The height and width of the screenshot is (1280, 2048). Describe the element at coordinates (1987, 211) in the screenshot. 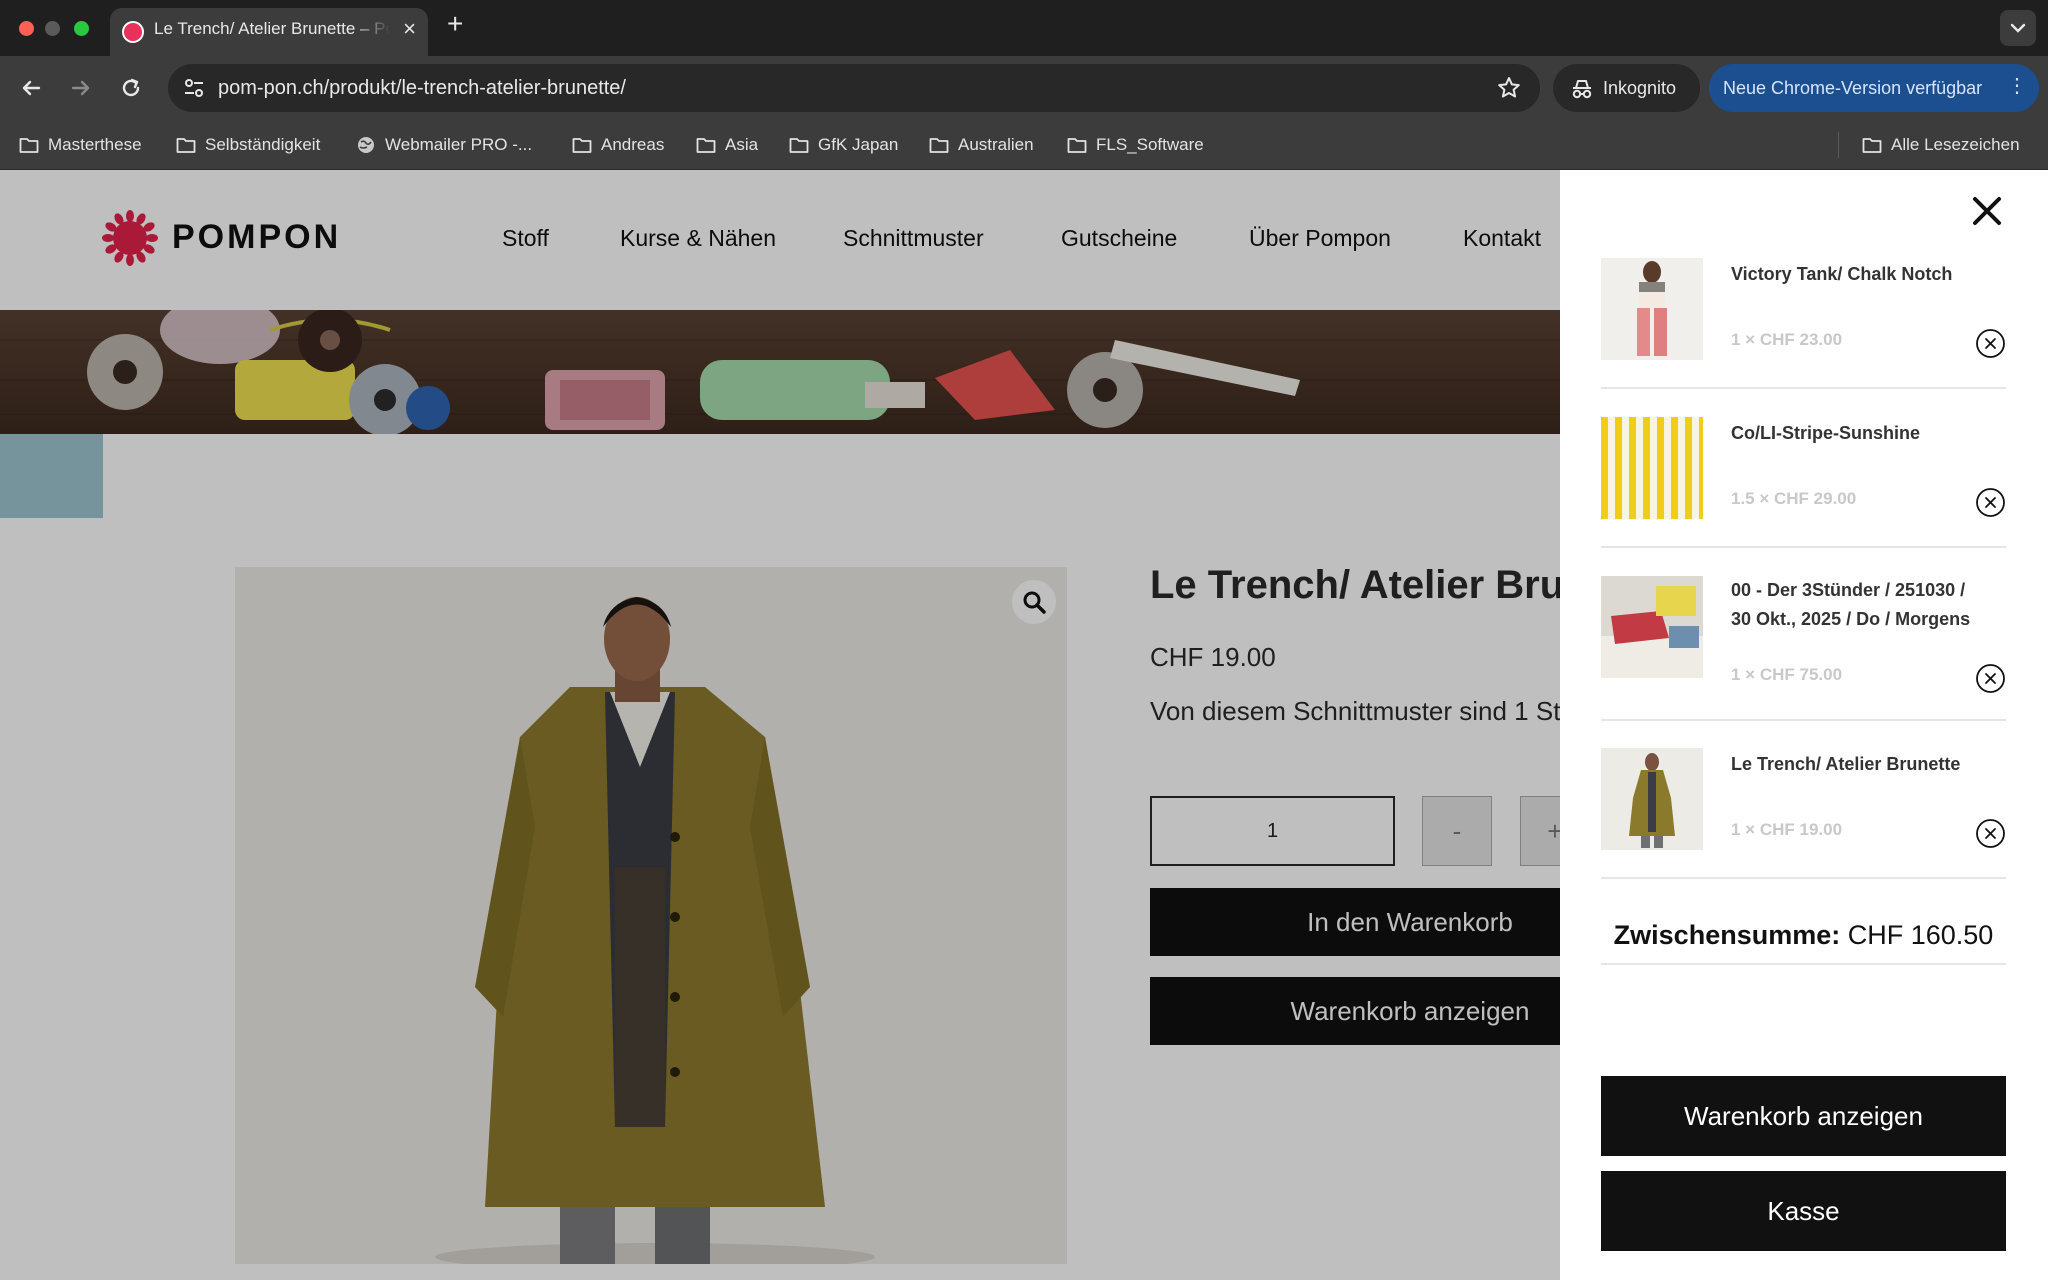

I see `close-drawer-icon` at that location.